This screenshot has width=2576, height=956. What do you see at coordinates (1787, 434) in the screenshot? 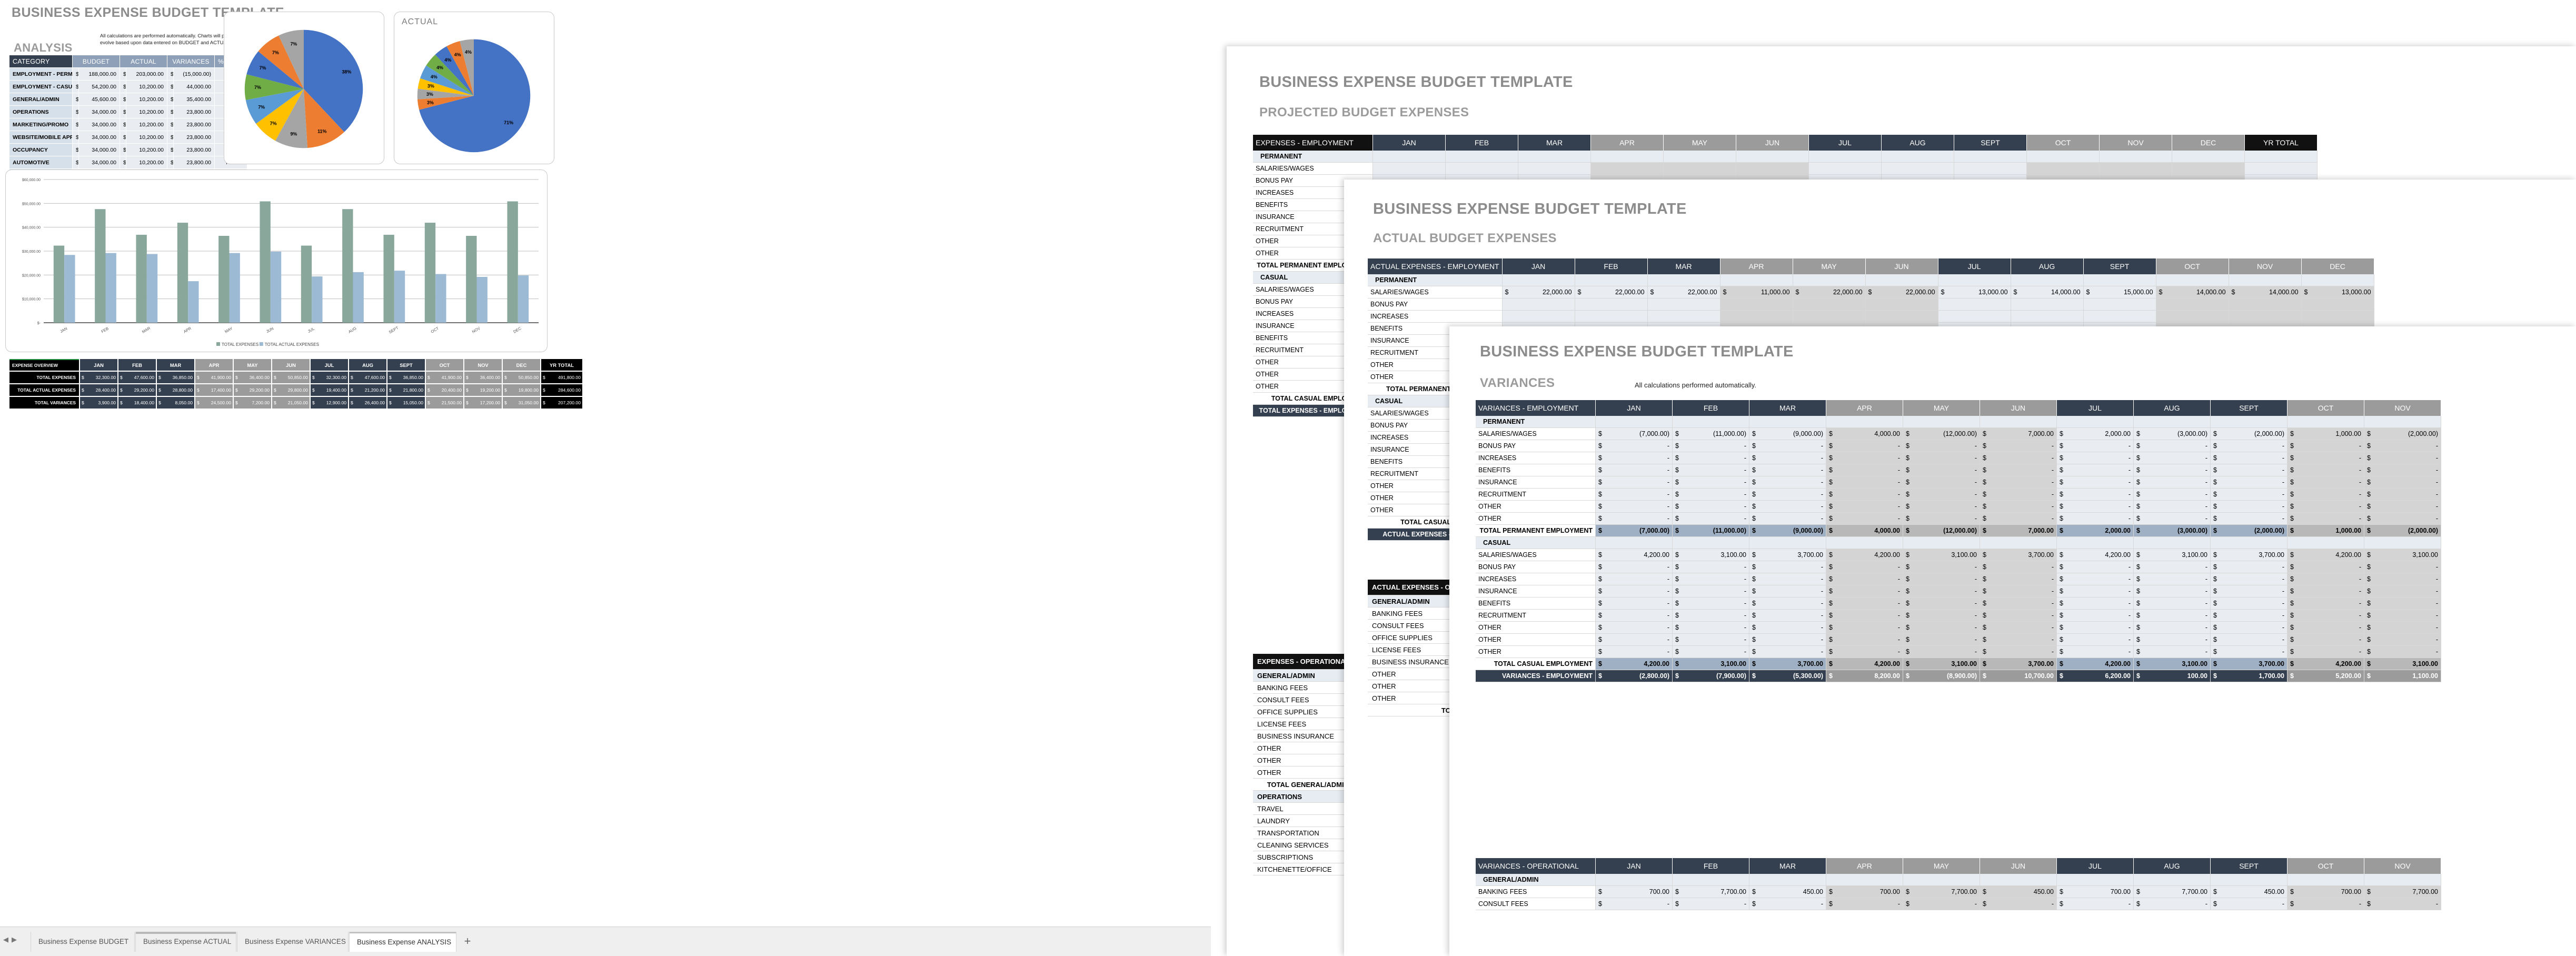
I see `grid-cell: $ (9,000.00)` at bounding box center [1787, 434].